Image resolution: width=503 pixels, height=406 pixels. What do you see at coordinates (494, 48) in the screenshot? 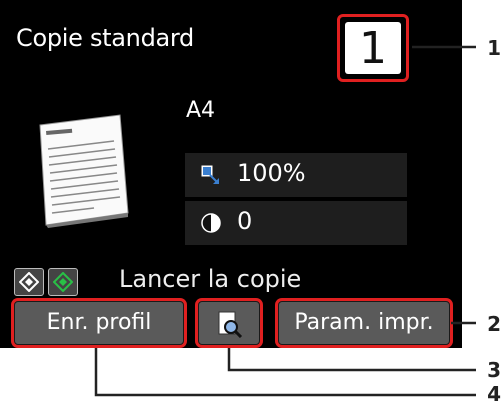
I see `callout-1: 1` at bounding box center [494, 48].